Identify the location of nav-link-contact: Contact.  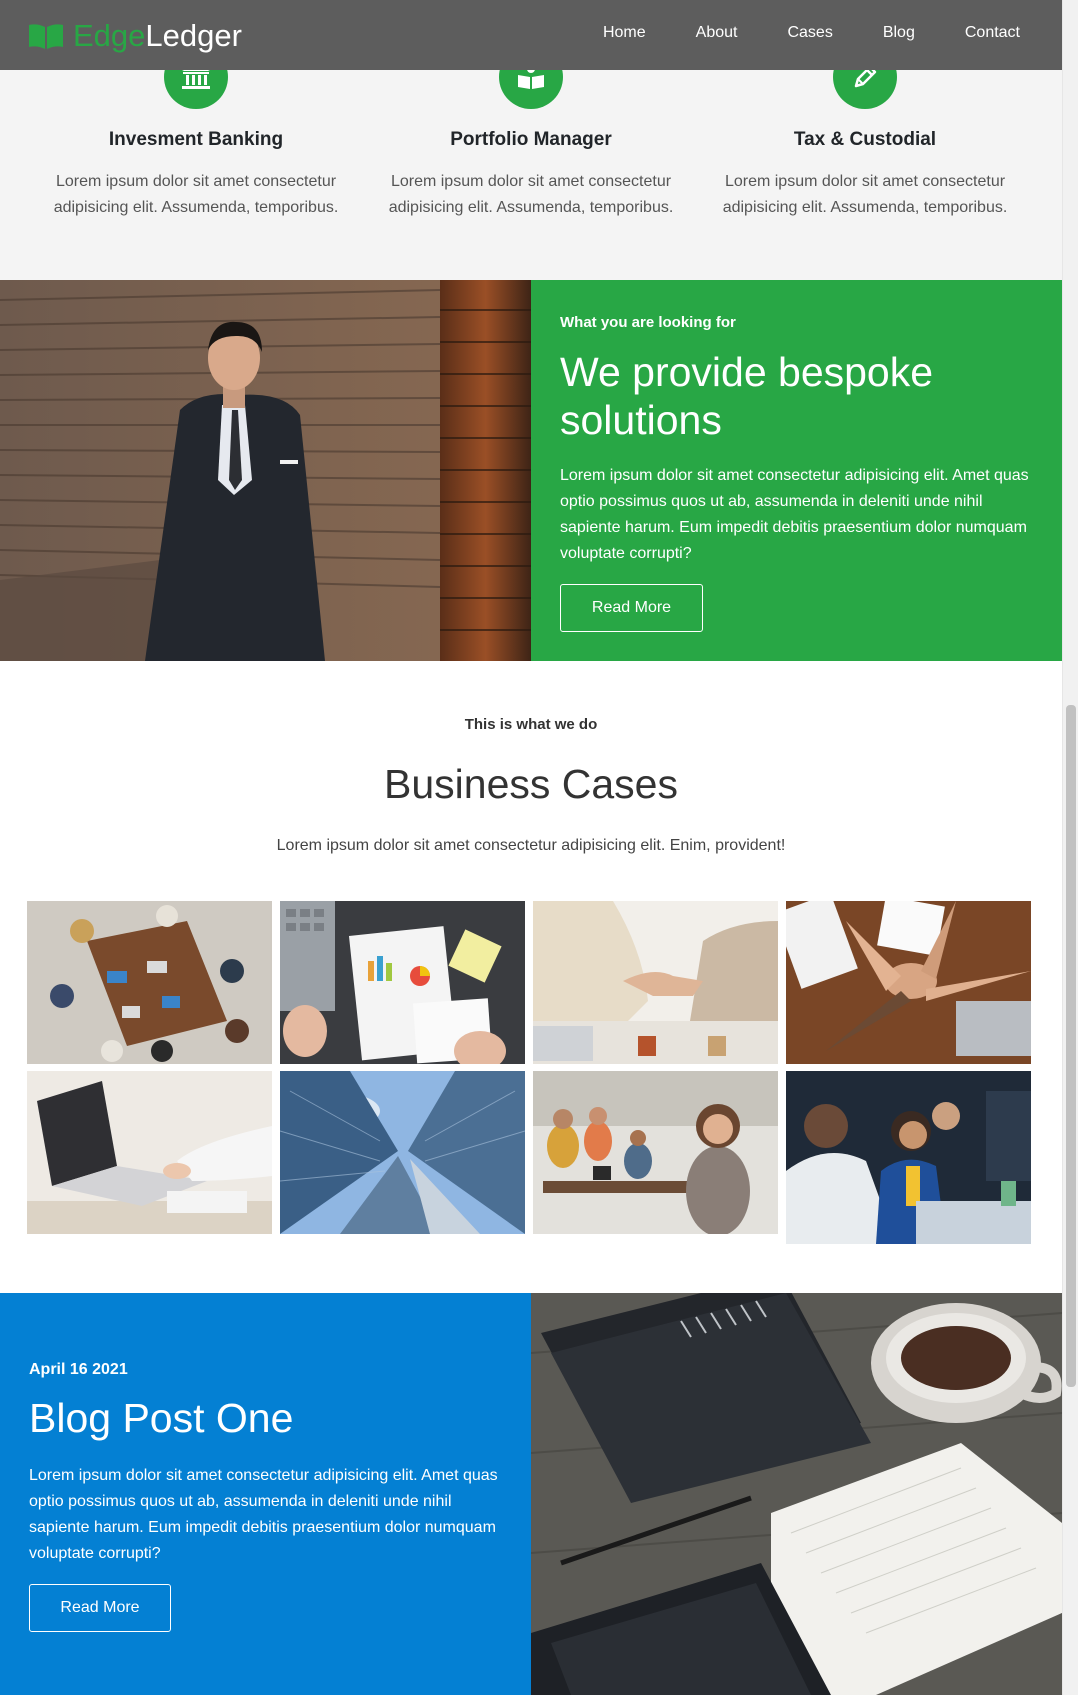
(992, 33).